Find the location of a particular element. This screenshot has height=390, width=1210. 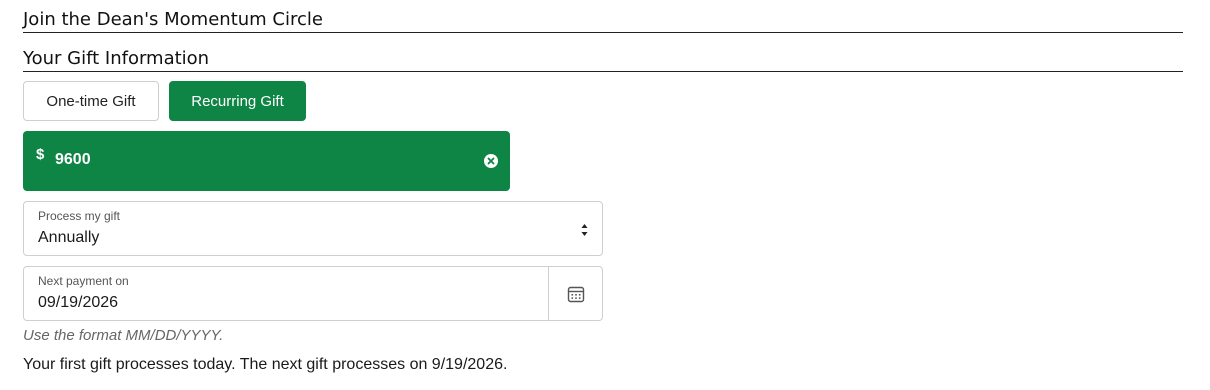

next-payment-value: 09/19/2026 is located at coordinates (78, 302).